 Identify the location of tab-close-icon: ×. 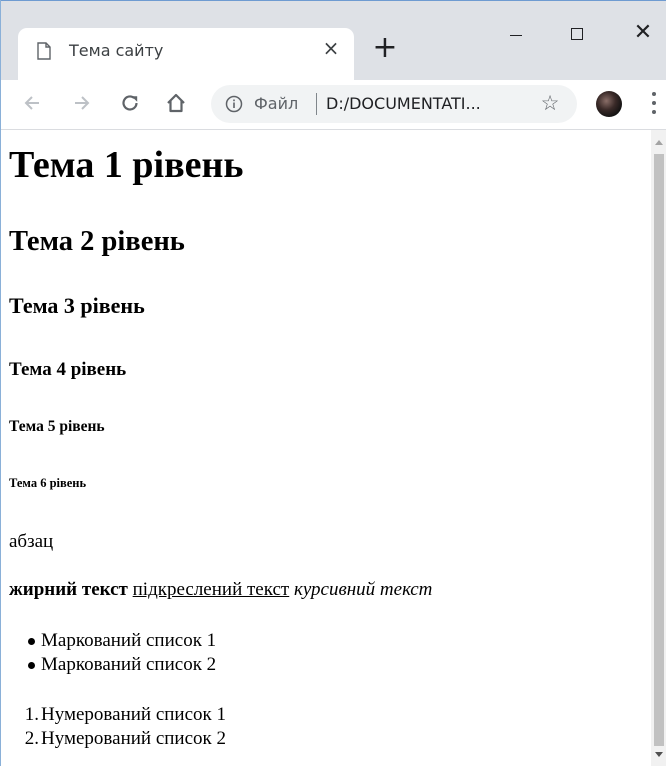
(331, 48).